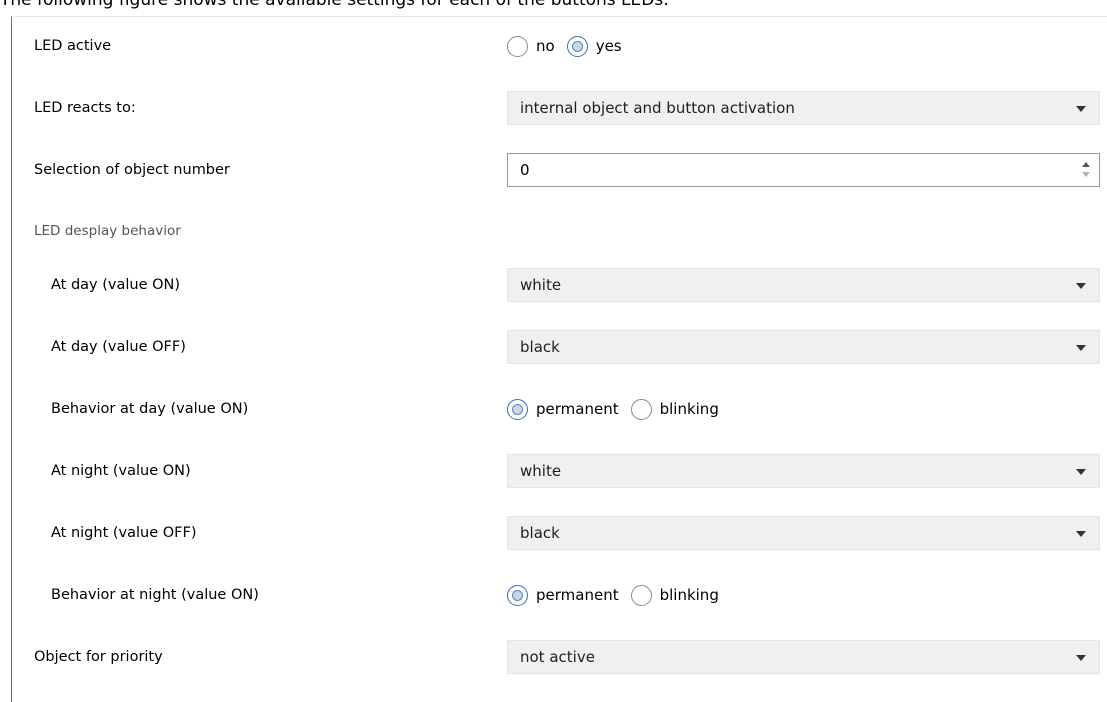 The image size is (1107, 702). I want to click on at-night-on-value: white, so click(541, 471).